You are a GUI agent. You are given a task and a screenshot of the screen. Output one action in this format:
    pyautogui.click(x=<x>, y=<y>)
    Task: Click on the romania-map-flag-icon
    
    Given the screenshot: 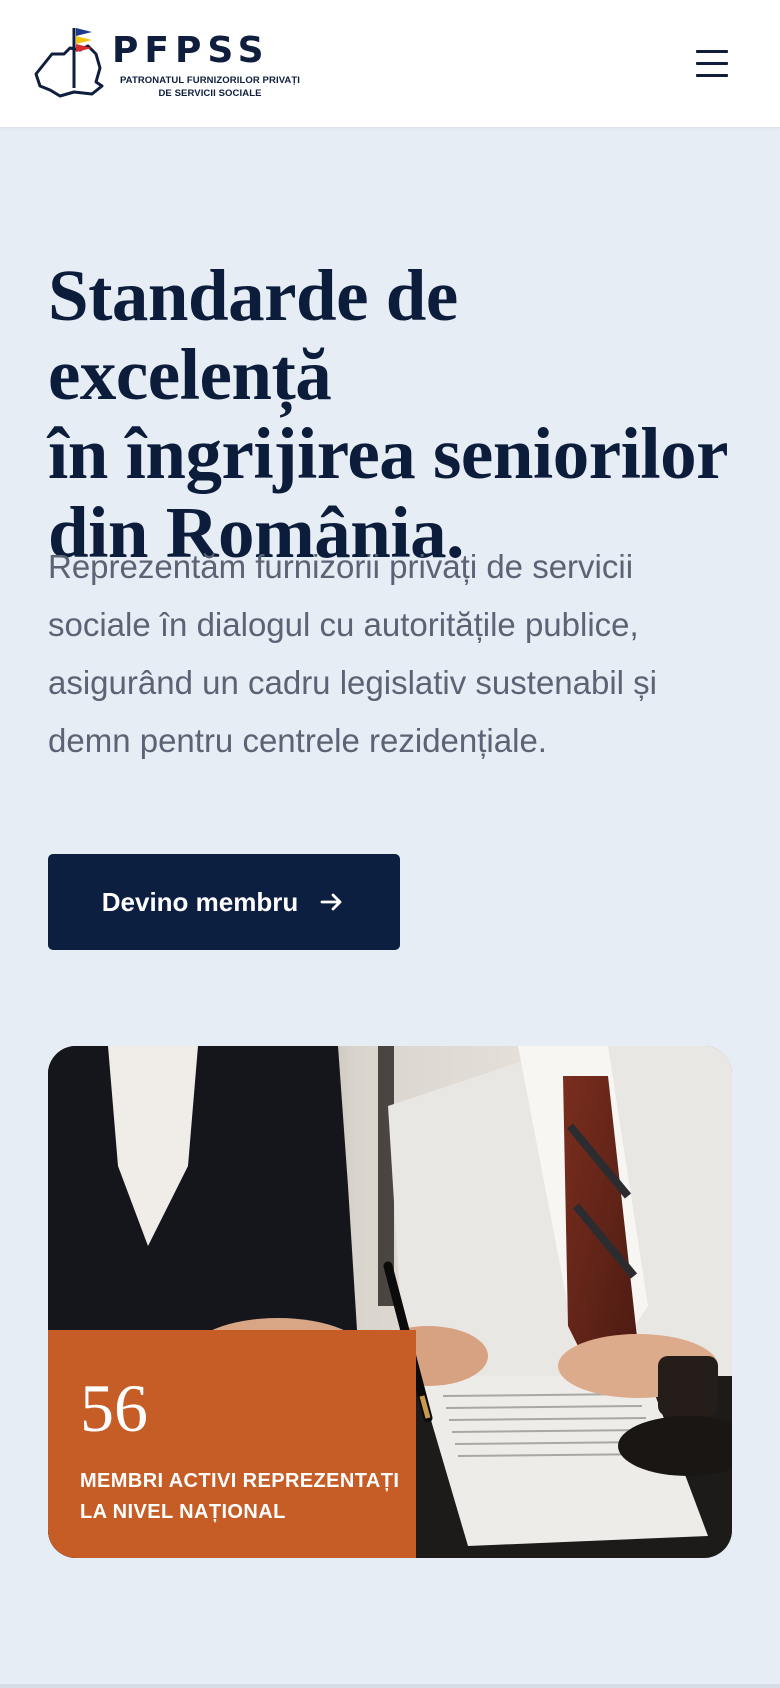 What is the action you would take?
    pyautogui.click(x=69, y=63)
    